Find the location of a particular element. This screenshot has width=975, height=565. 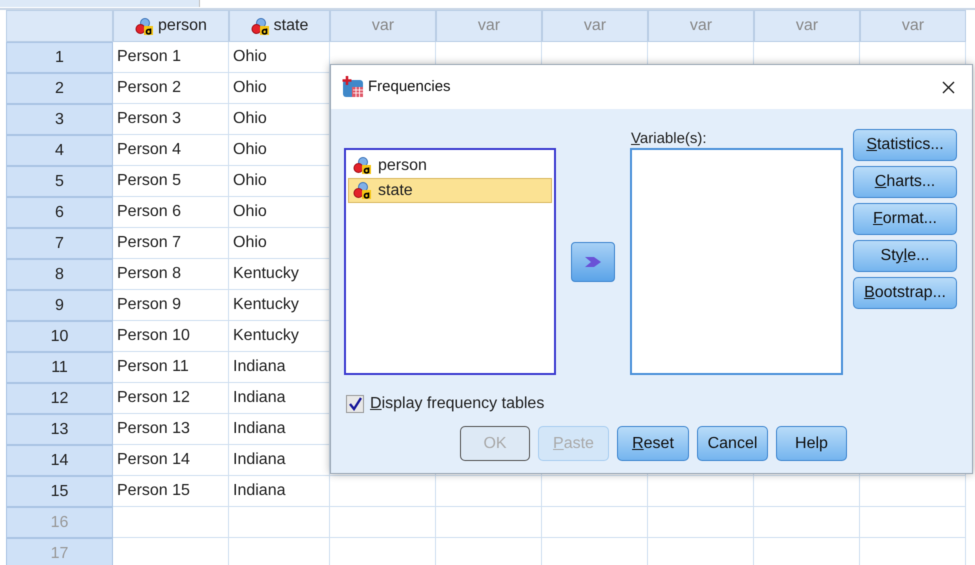

row-number: 5 is located at coordinates (59, 181).